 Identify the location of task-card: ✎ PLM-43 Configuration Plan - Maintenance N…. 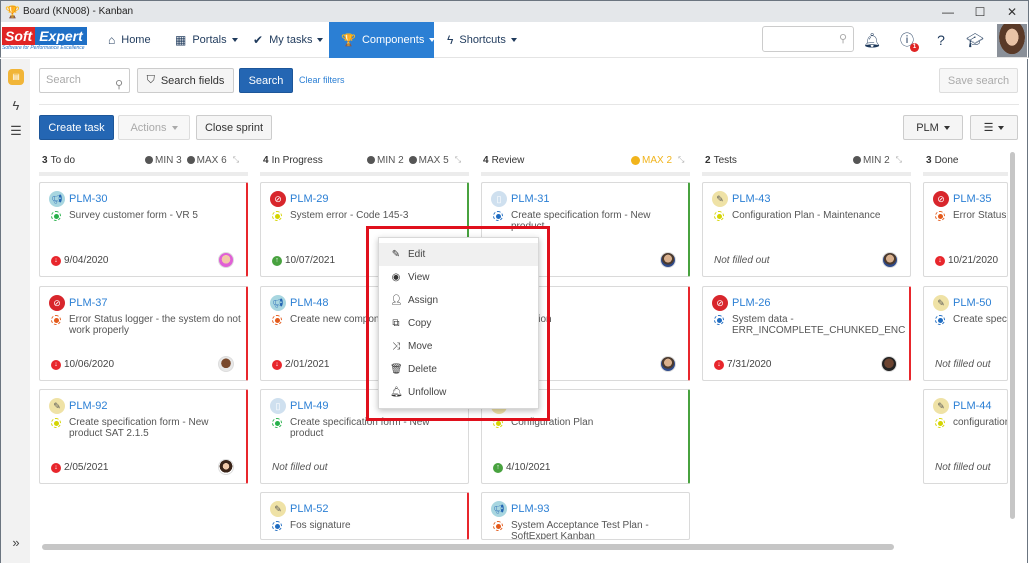
(806, 229).